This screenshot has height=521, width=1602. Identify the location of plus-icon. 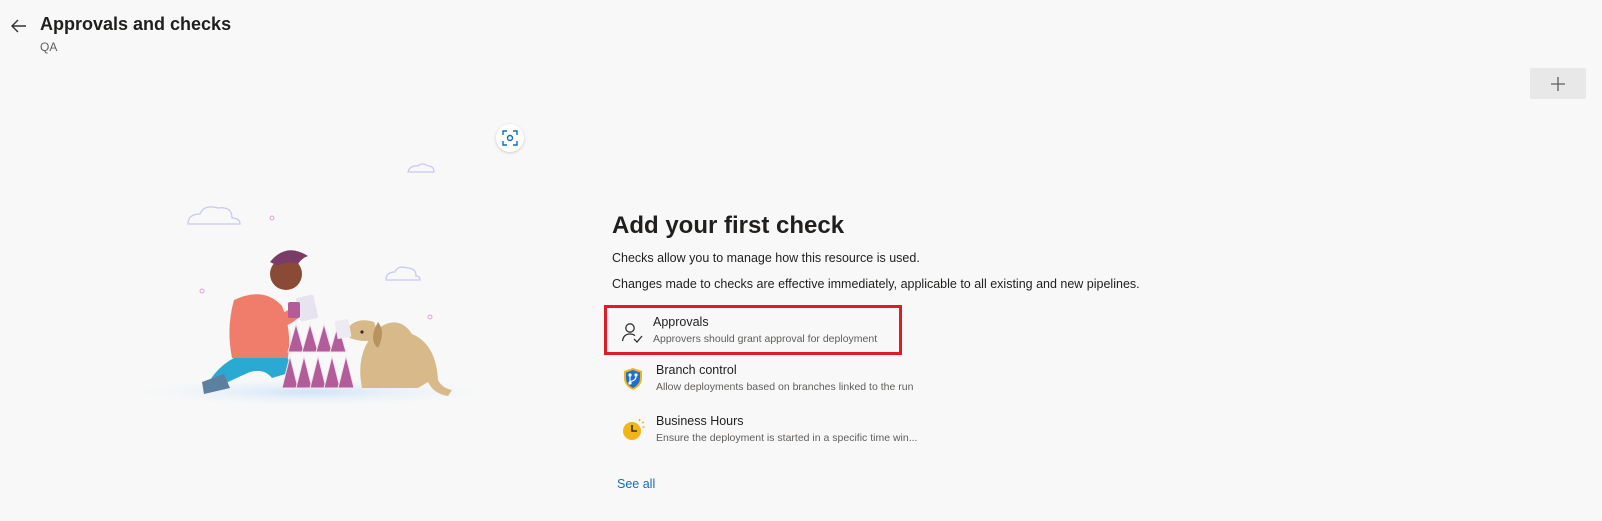
(1558, 83).